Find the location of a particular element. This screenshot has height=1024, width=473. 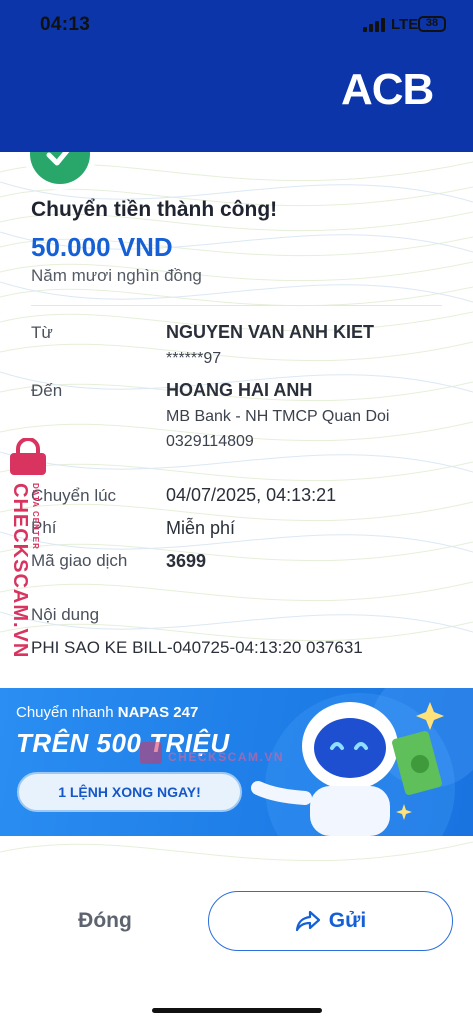

banner-watermark: CHECKSCAM.VN is located at coordinates (211, 755).